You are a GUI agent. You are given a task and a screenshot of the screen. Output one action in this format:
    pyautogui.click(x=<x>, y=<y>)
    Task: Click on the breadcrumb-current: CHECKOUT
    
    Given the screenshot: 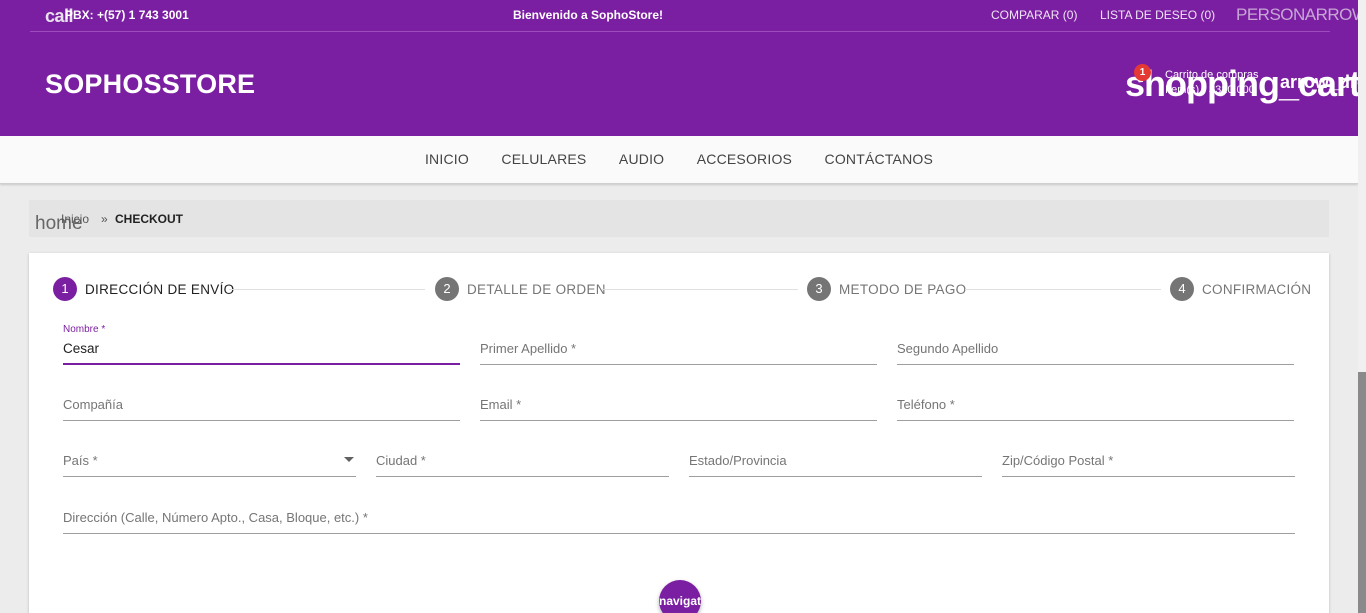 What is the action you would take?
    pyautogui.click(x=149, y=219)
    